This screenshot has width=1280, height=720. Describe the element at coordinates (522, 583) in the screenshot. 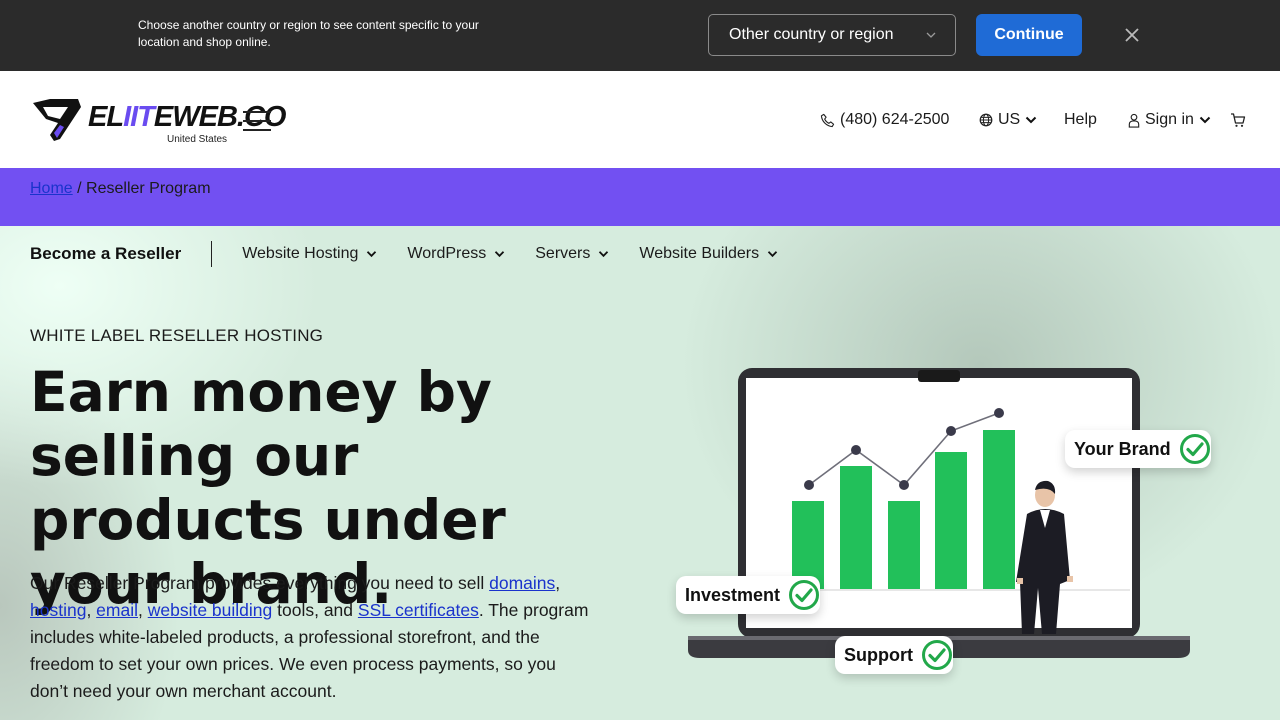

I see `domains-link: domains` at that location.